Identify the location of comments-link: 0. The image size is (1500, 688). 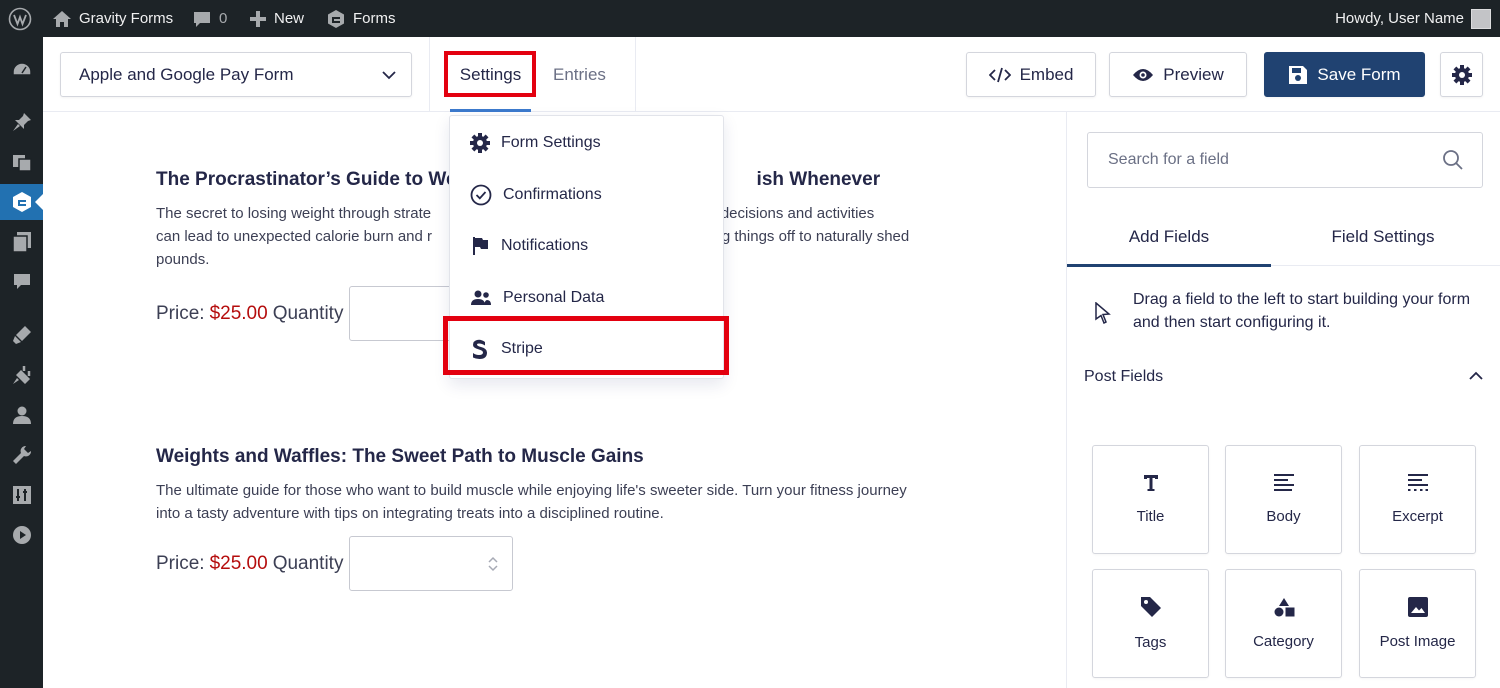
(209, 18).